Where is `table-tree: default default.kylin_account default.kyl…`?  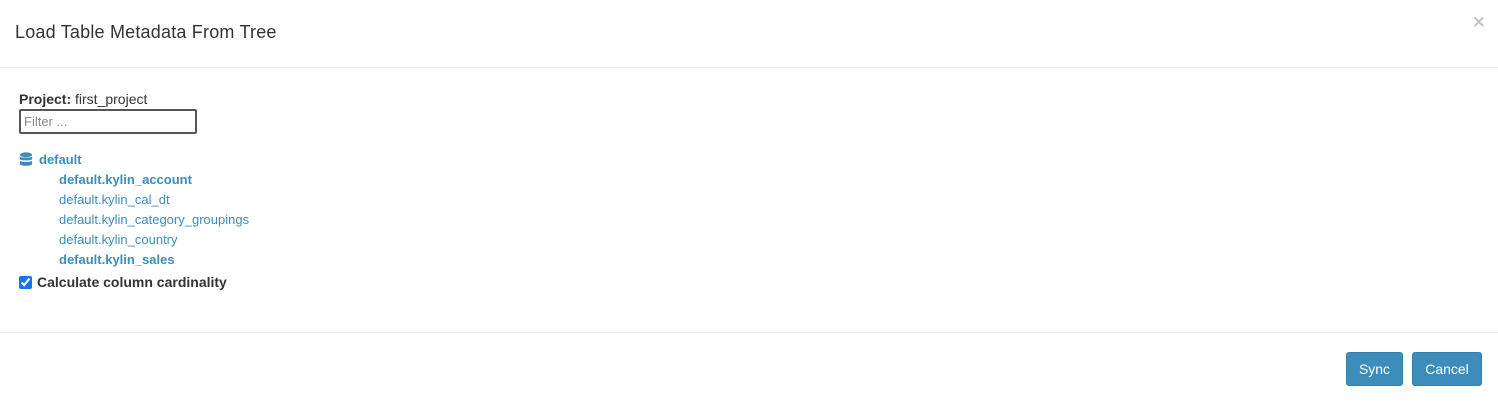
table-tree: default default.kylin_account default.kyl… is located at coordinates (134, 210).